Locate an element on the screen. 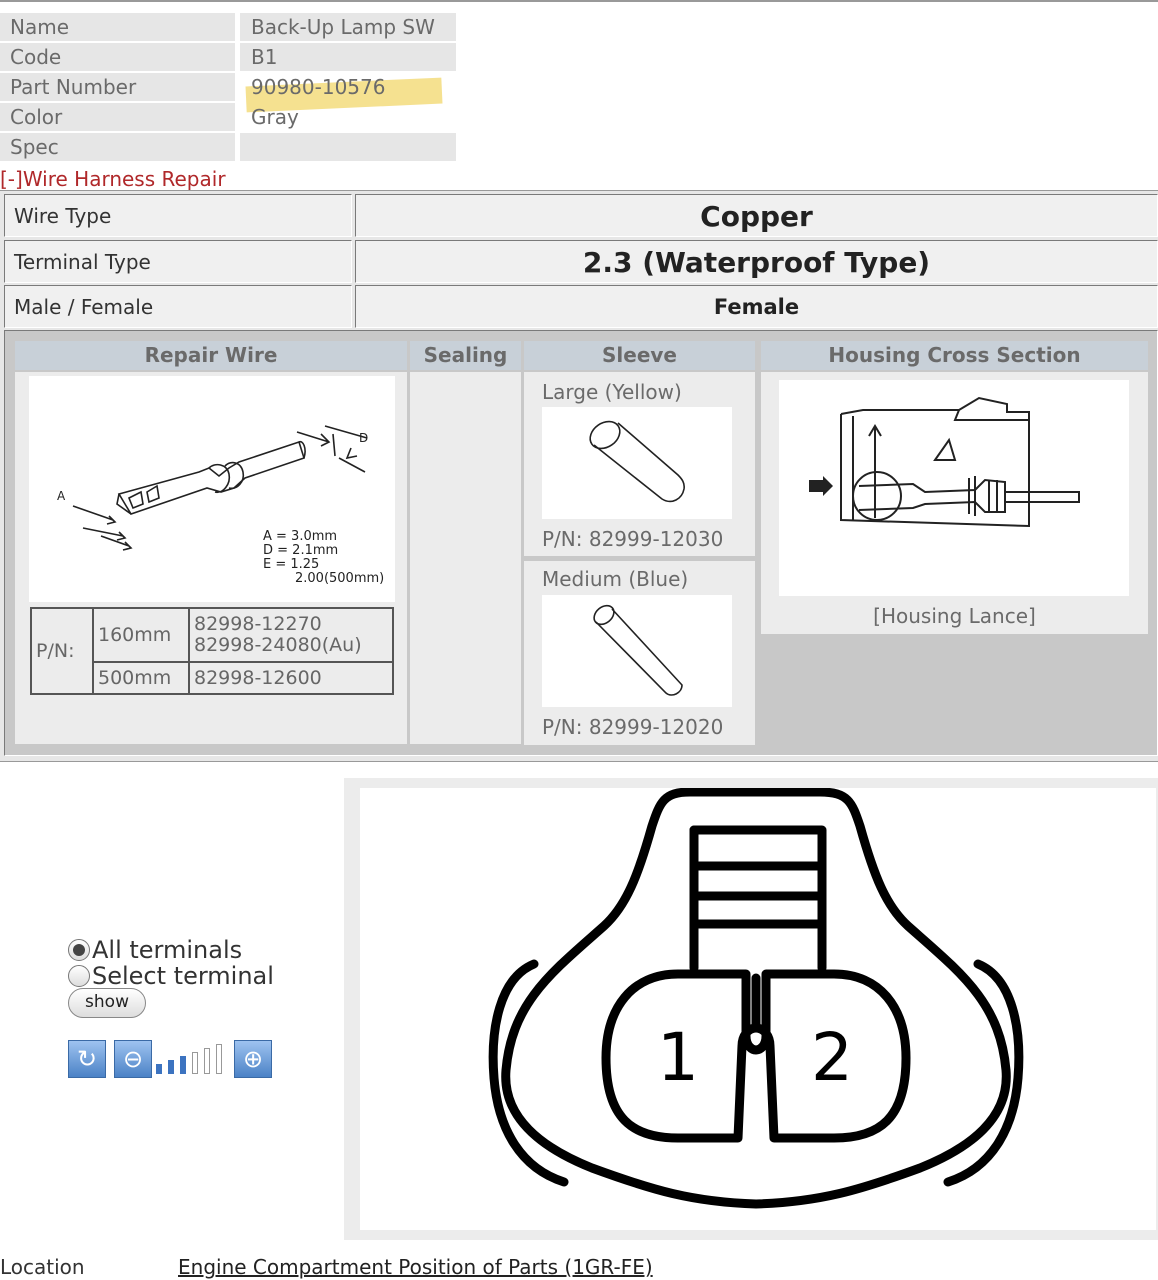  all-terminals-radio is located at coordinates (79, 950).